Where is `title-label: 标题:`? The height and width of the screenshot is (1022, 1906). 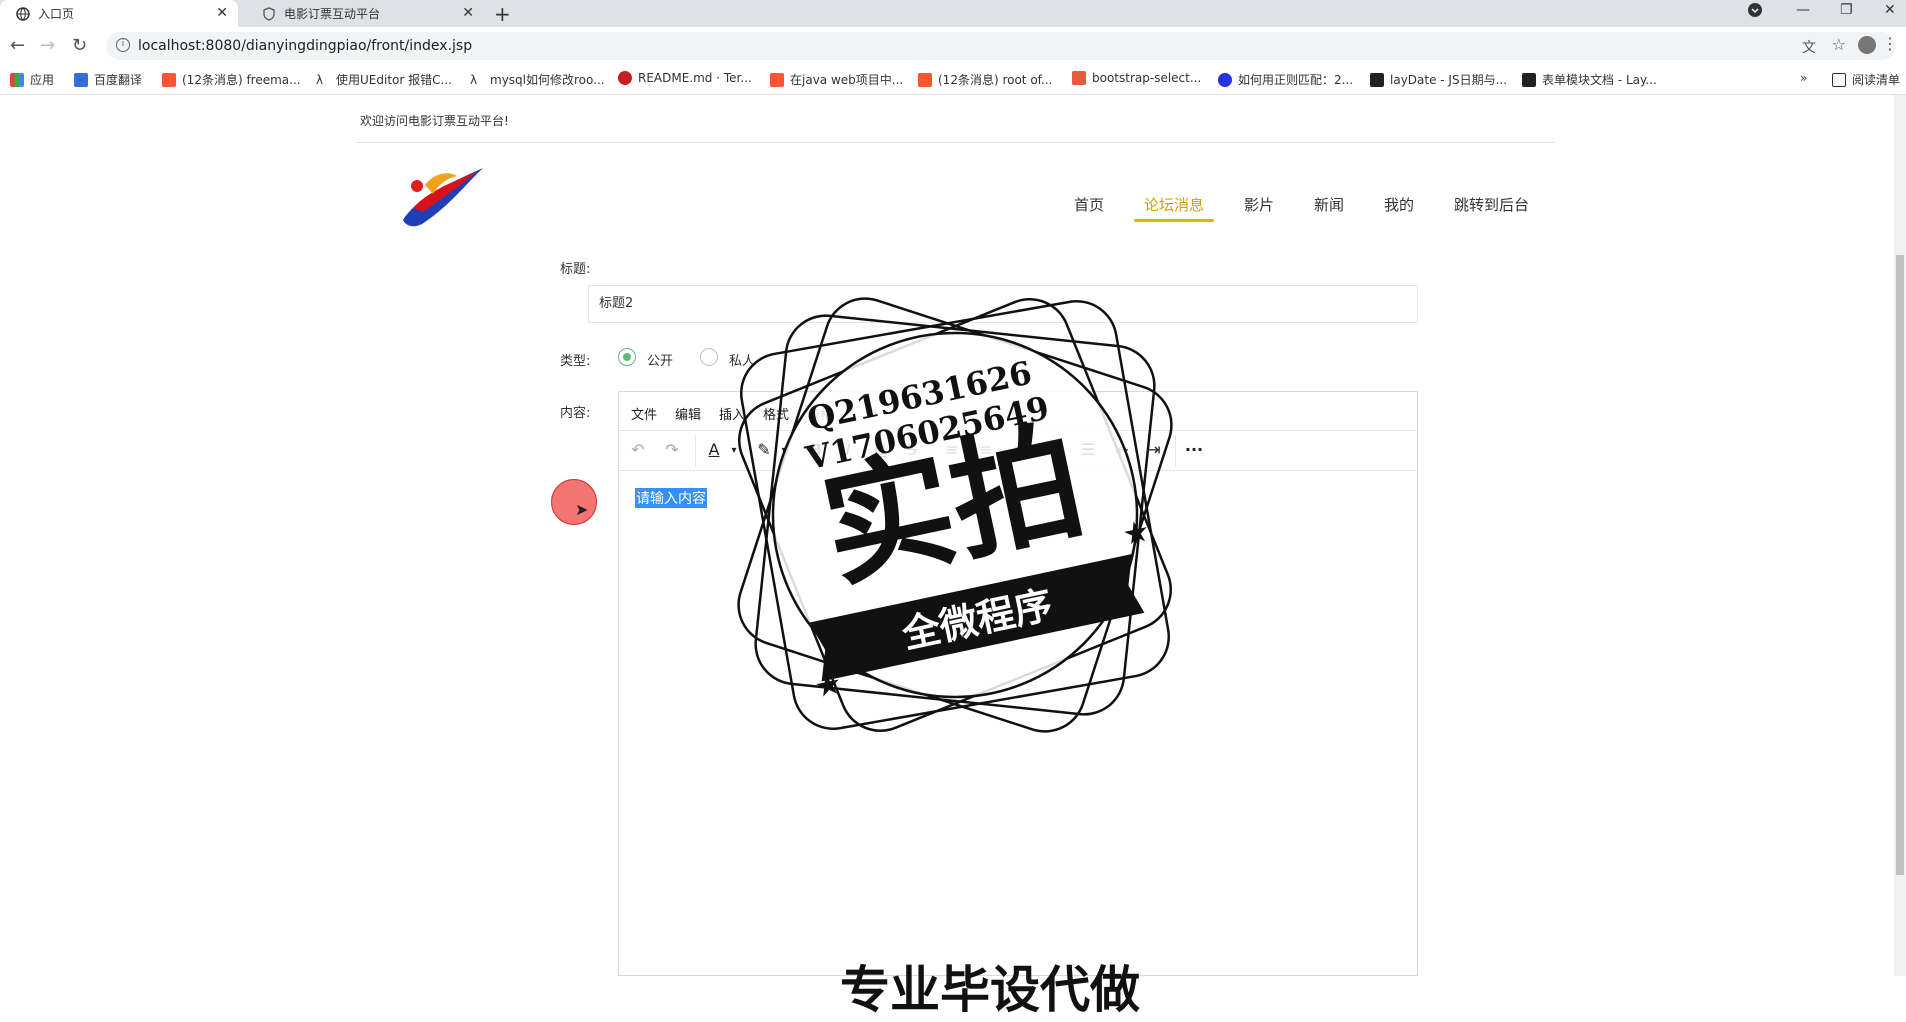
title-label: 标题: is located at coordinates (575, 269).